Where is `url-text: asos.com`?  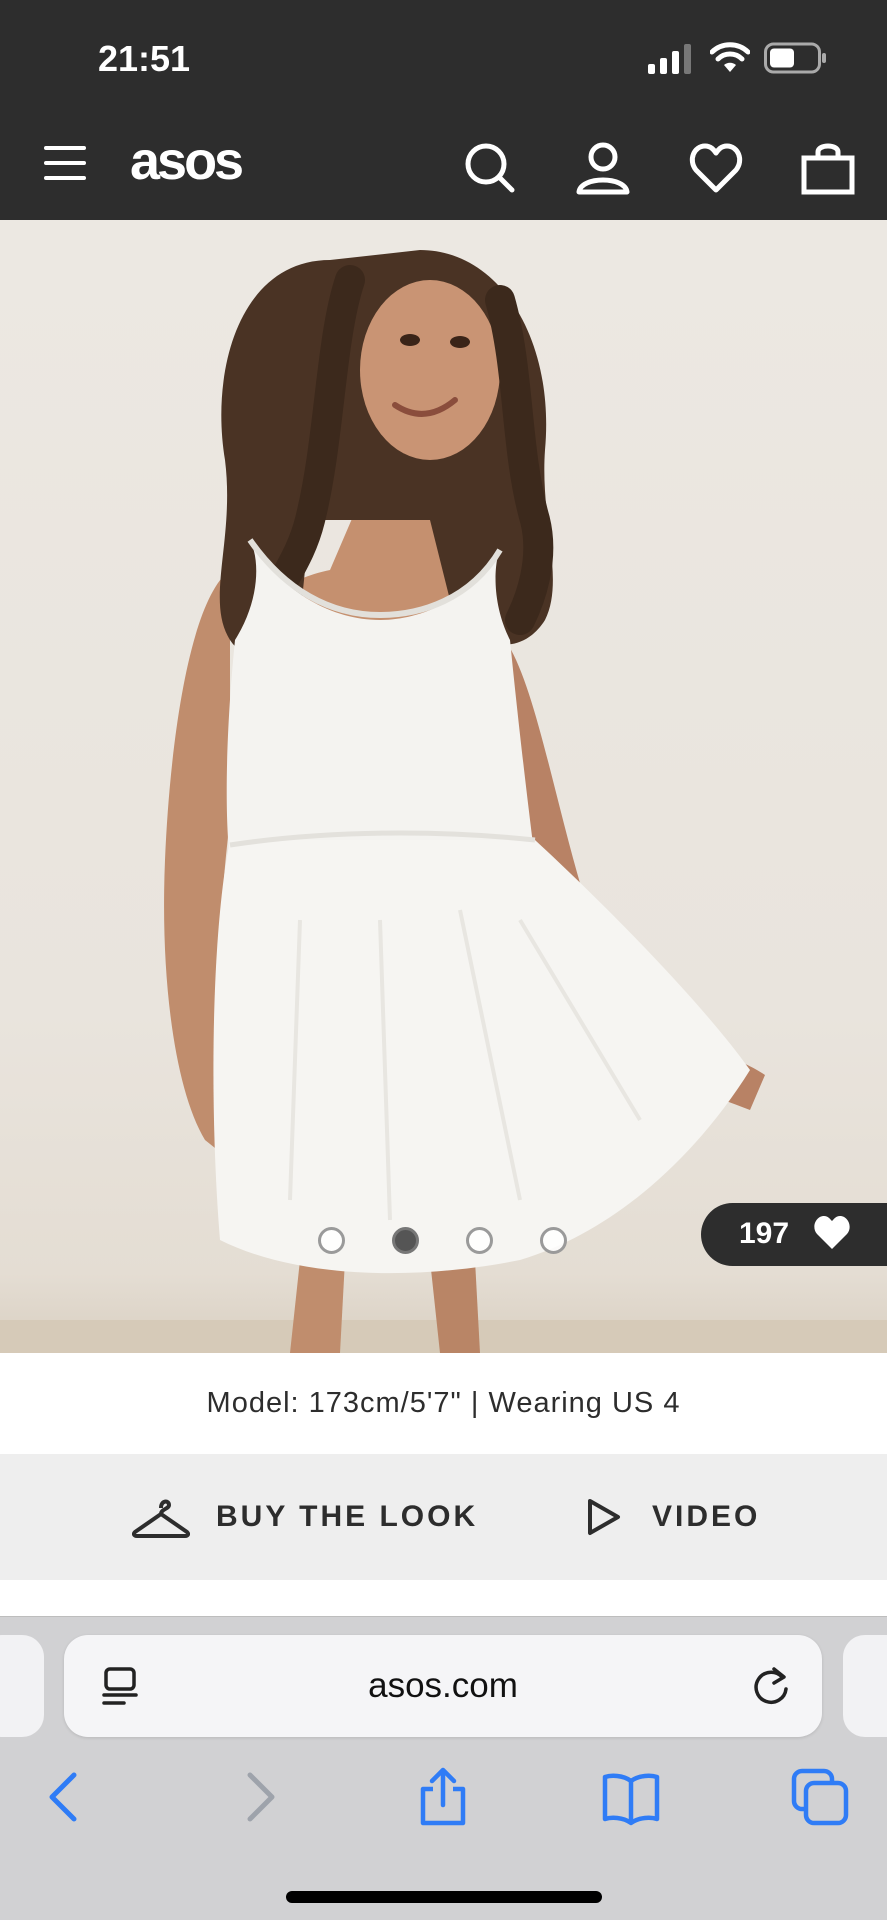 url-text: asos.com is located at coordinates (443, 1685).